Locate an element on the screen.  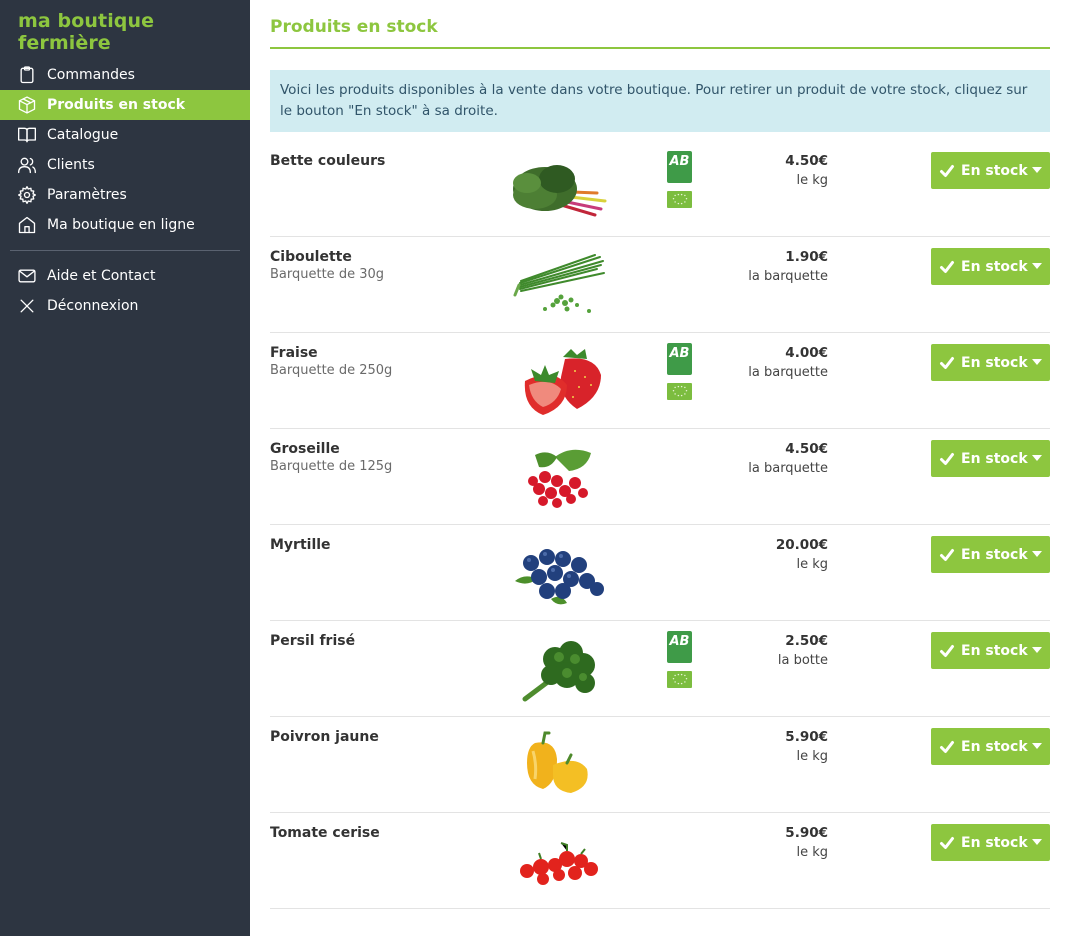
product-price: 20.00€ is located at coordinates (801, 545).